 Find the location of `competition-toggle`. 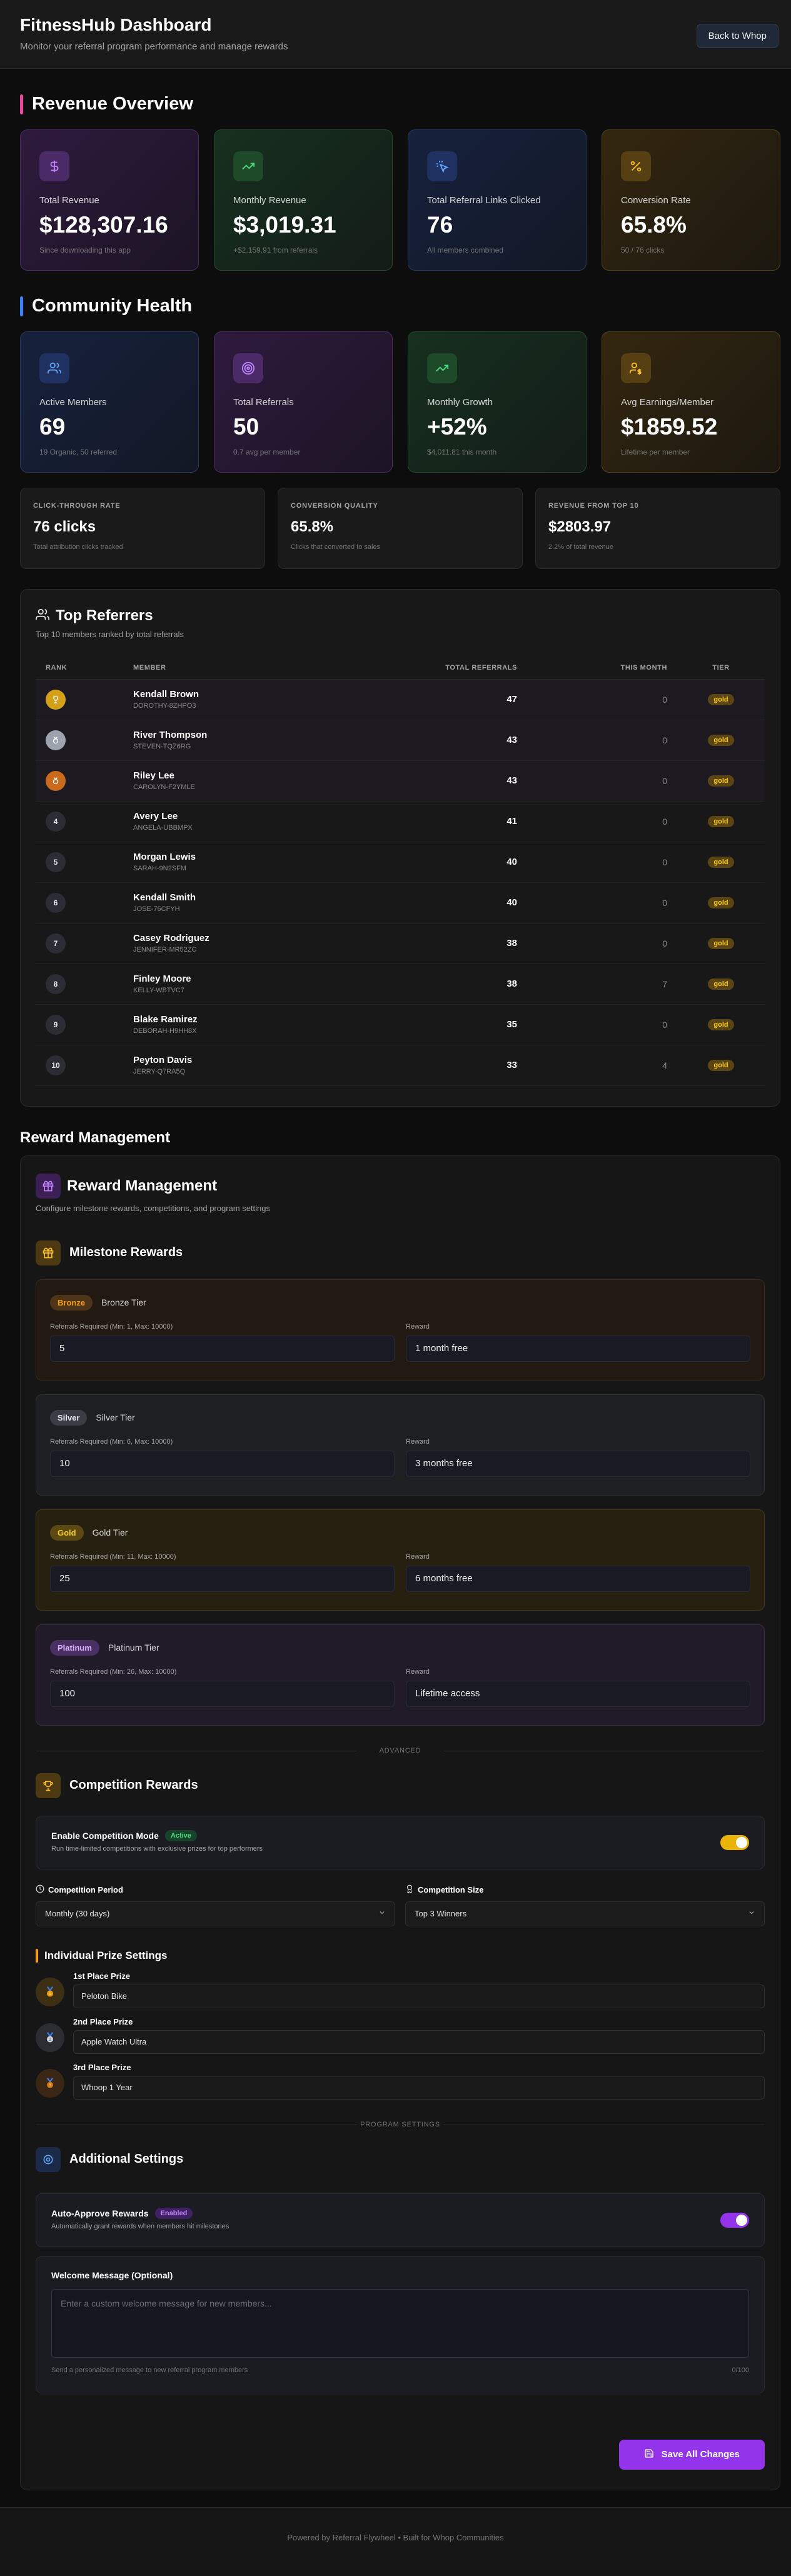

competition-toggle is located at coordinates (734, 1842).